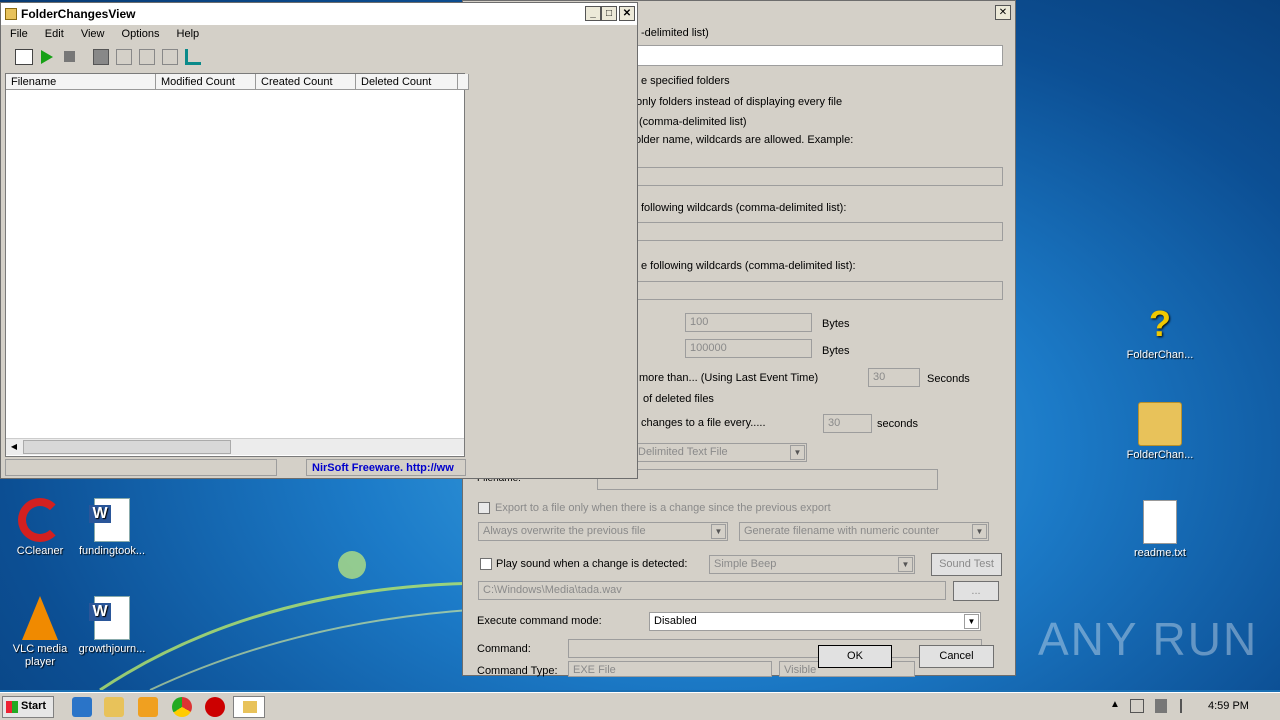 The height and width of the screenshot is (720, 1280). What do you see at coordinates (603, 531) in the screenshot?
I see `overwrite-mode-select: Always overwrite the previous file ▼` at bounding box center [603, 531].